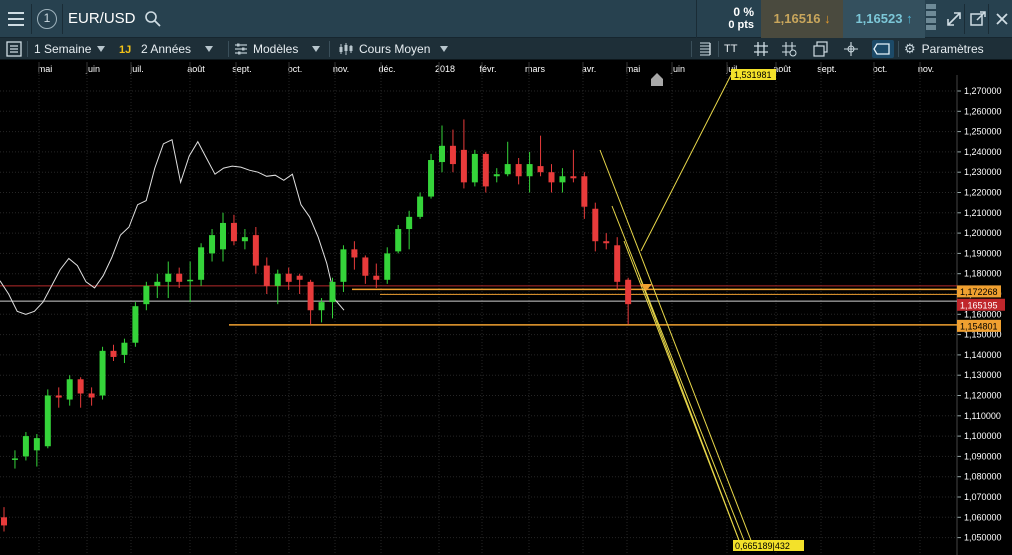 This screenshot has width=1012, height=555. What do you see at coordinates (983, 355) in the screenshot?
I see `y-axis-tick-label: 1,140000` at bounding box center [983, 355].